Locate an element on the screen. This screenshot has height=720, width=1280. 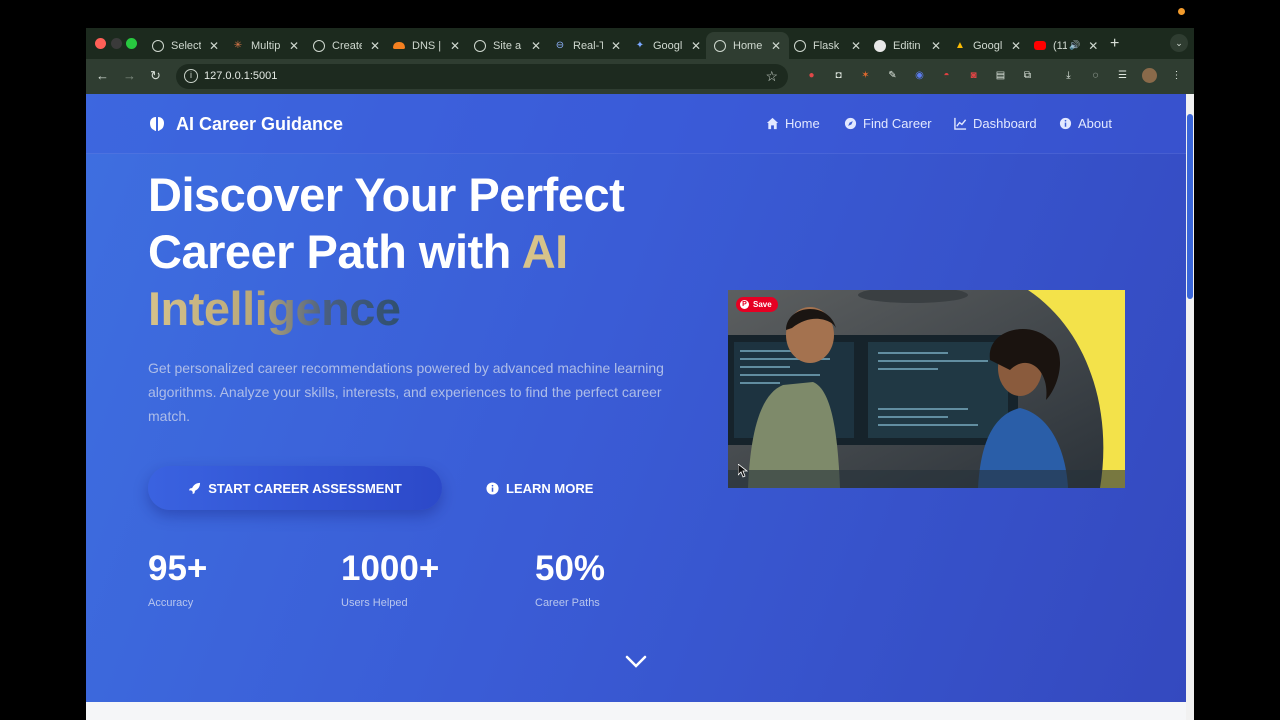
drive-icon: ▲ is located at coordinates (960, 45).